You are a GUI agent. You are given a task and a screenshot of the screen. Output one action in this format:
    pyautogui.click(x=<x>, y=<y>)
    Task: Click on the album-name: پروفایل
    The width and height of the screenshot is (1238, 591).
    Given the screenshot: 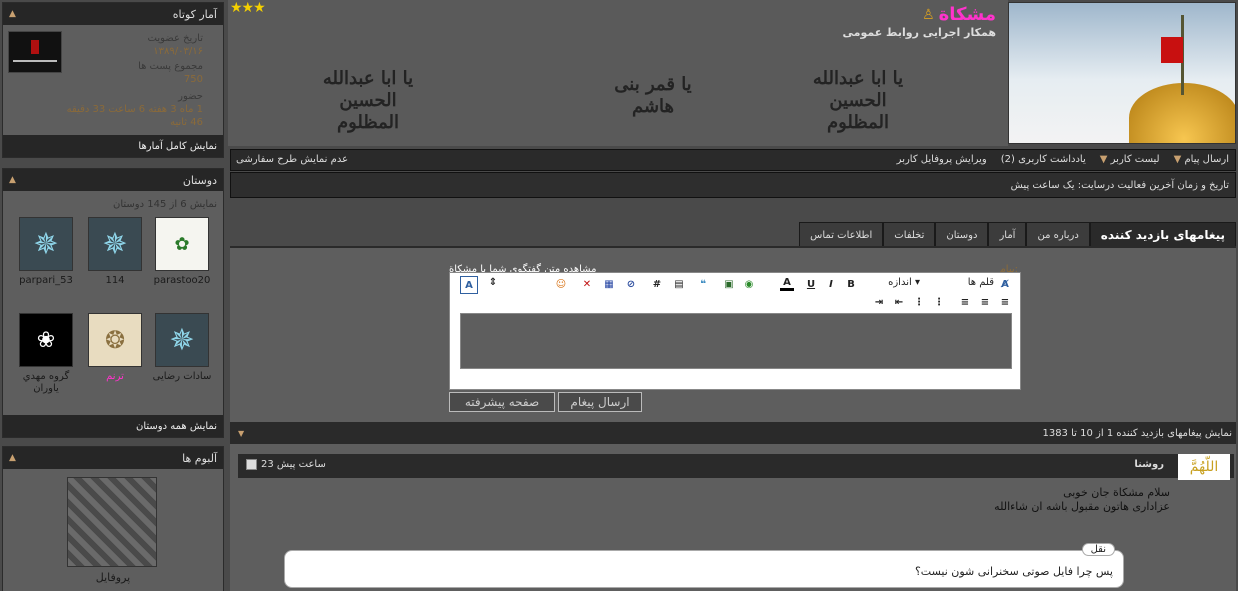 What is the action you would take?
    pyautogui.click(x=113, y=577)
    